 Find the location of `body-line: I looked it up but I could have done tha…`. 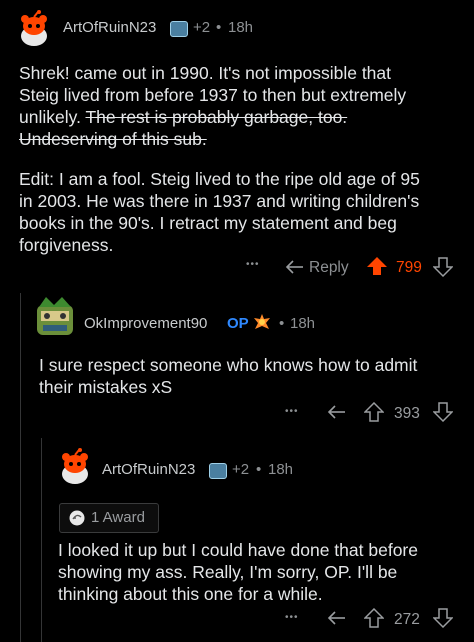

body-line: I looked it up but I could have done tha… is located at coordinates (238, 550).